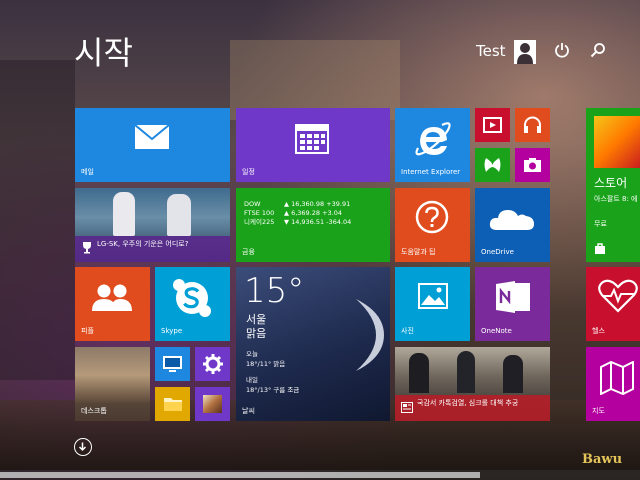  I want to click on music-tile, so click(532, 125).